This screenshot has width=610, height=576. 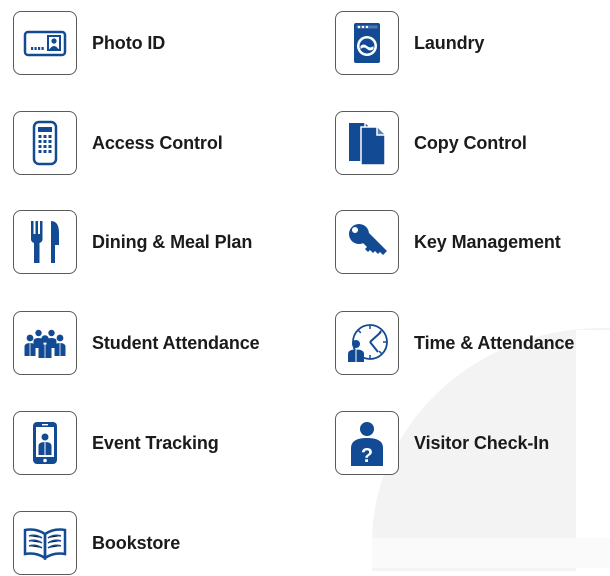 I want to click on service-label: Visitor Check-In, so click(x=482, y=442).